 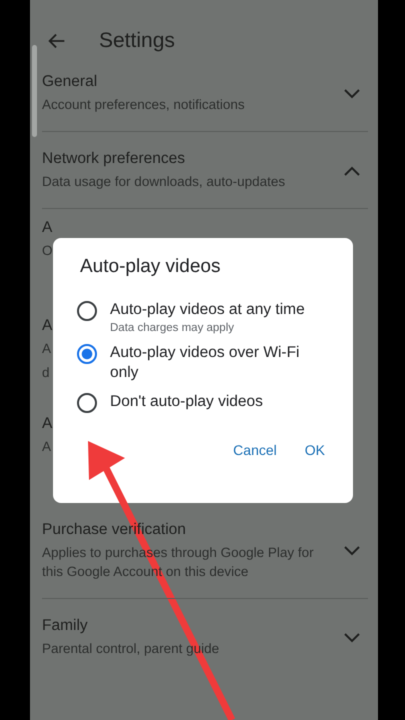 I want to click on chevron-up-icon, so click(x=352, y=171).